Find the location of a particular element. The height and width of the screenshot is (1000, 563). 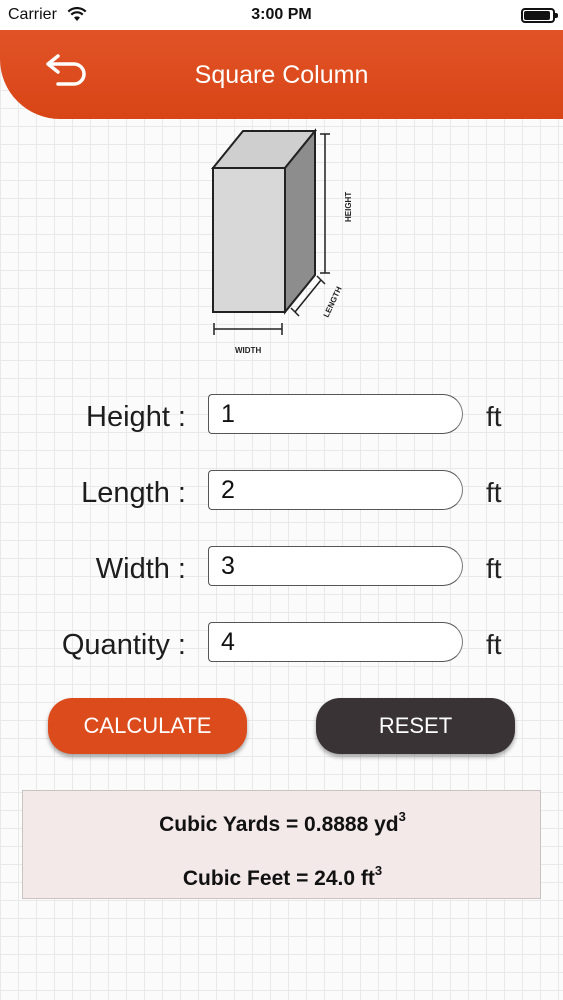

cubic-feet-exponent: 3 is located at coordinates (378, 870).